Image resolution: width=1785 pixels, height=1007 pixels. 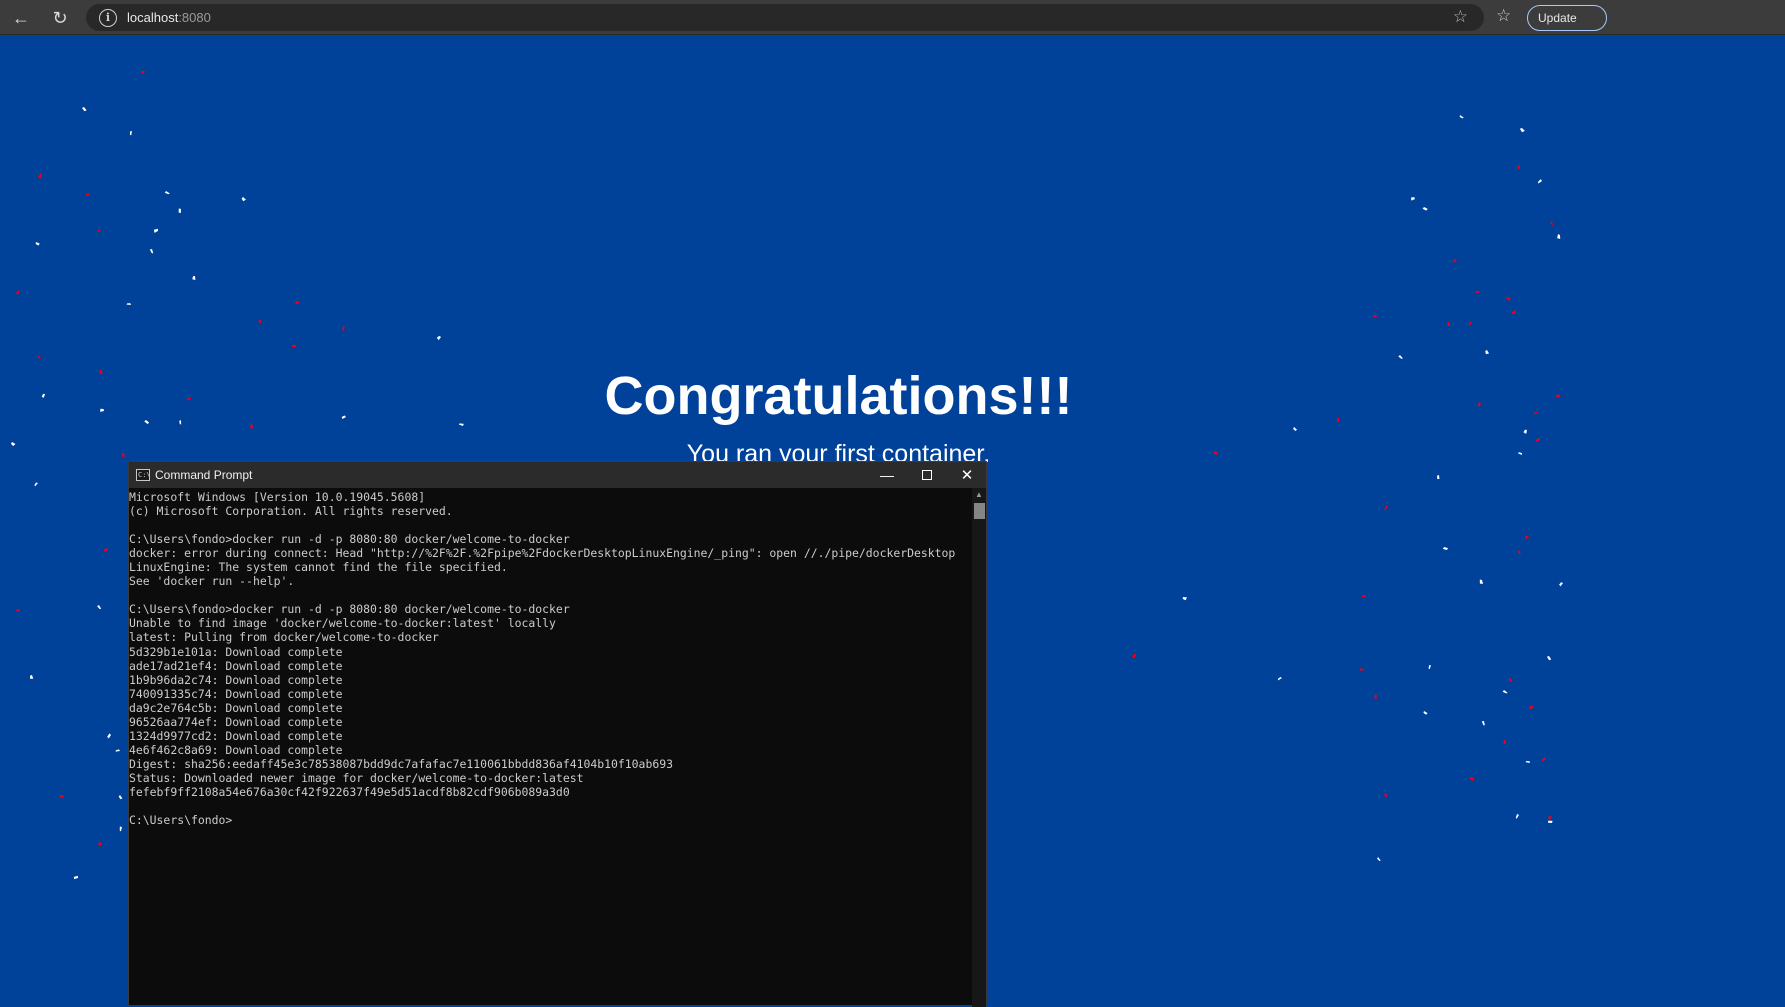 I want to click on maximize-button, so click(x=927, y=475).